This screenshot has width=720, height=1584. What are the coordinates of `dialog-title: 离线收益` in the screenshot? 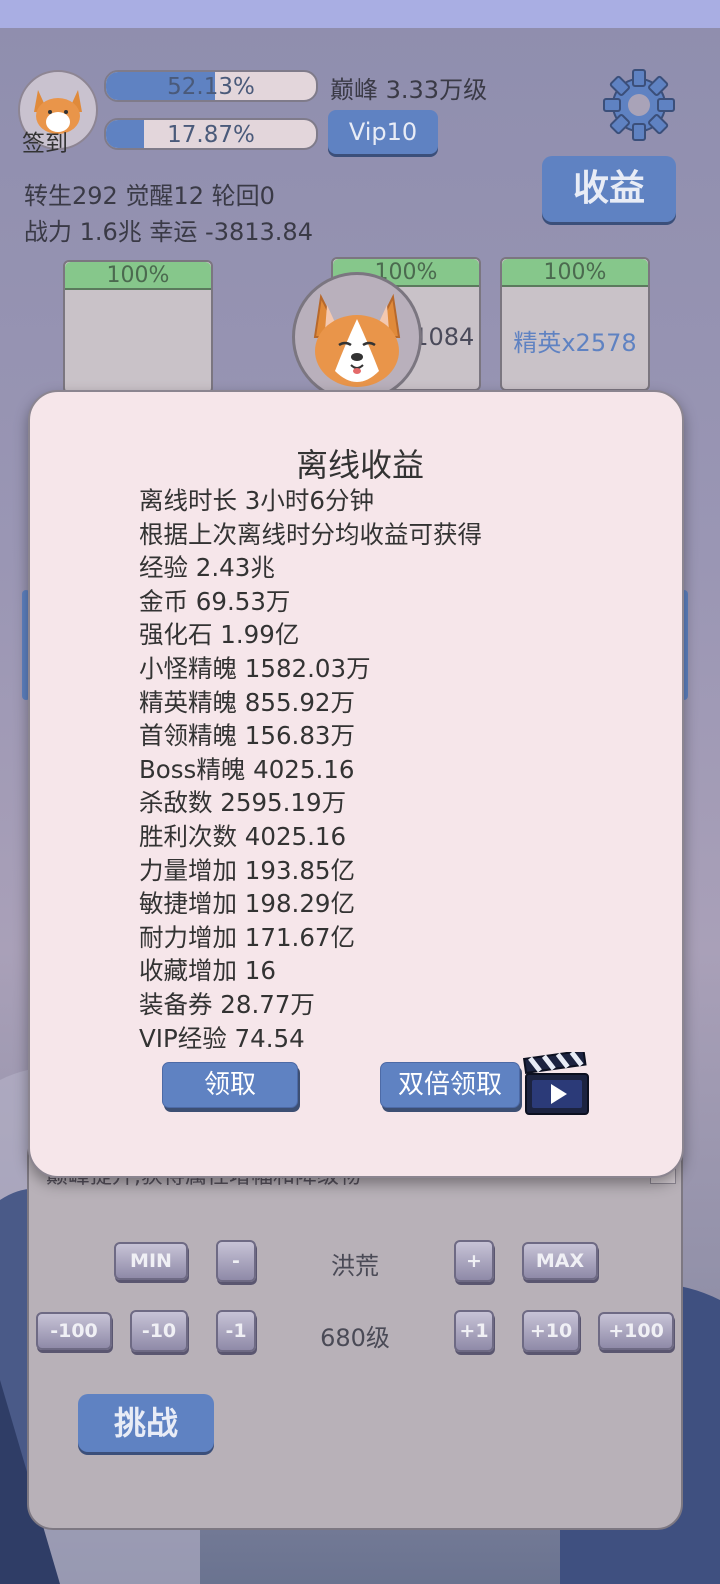 It's located at (359, 465).